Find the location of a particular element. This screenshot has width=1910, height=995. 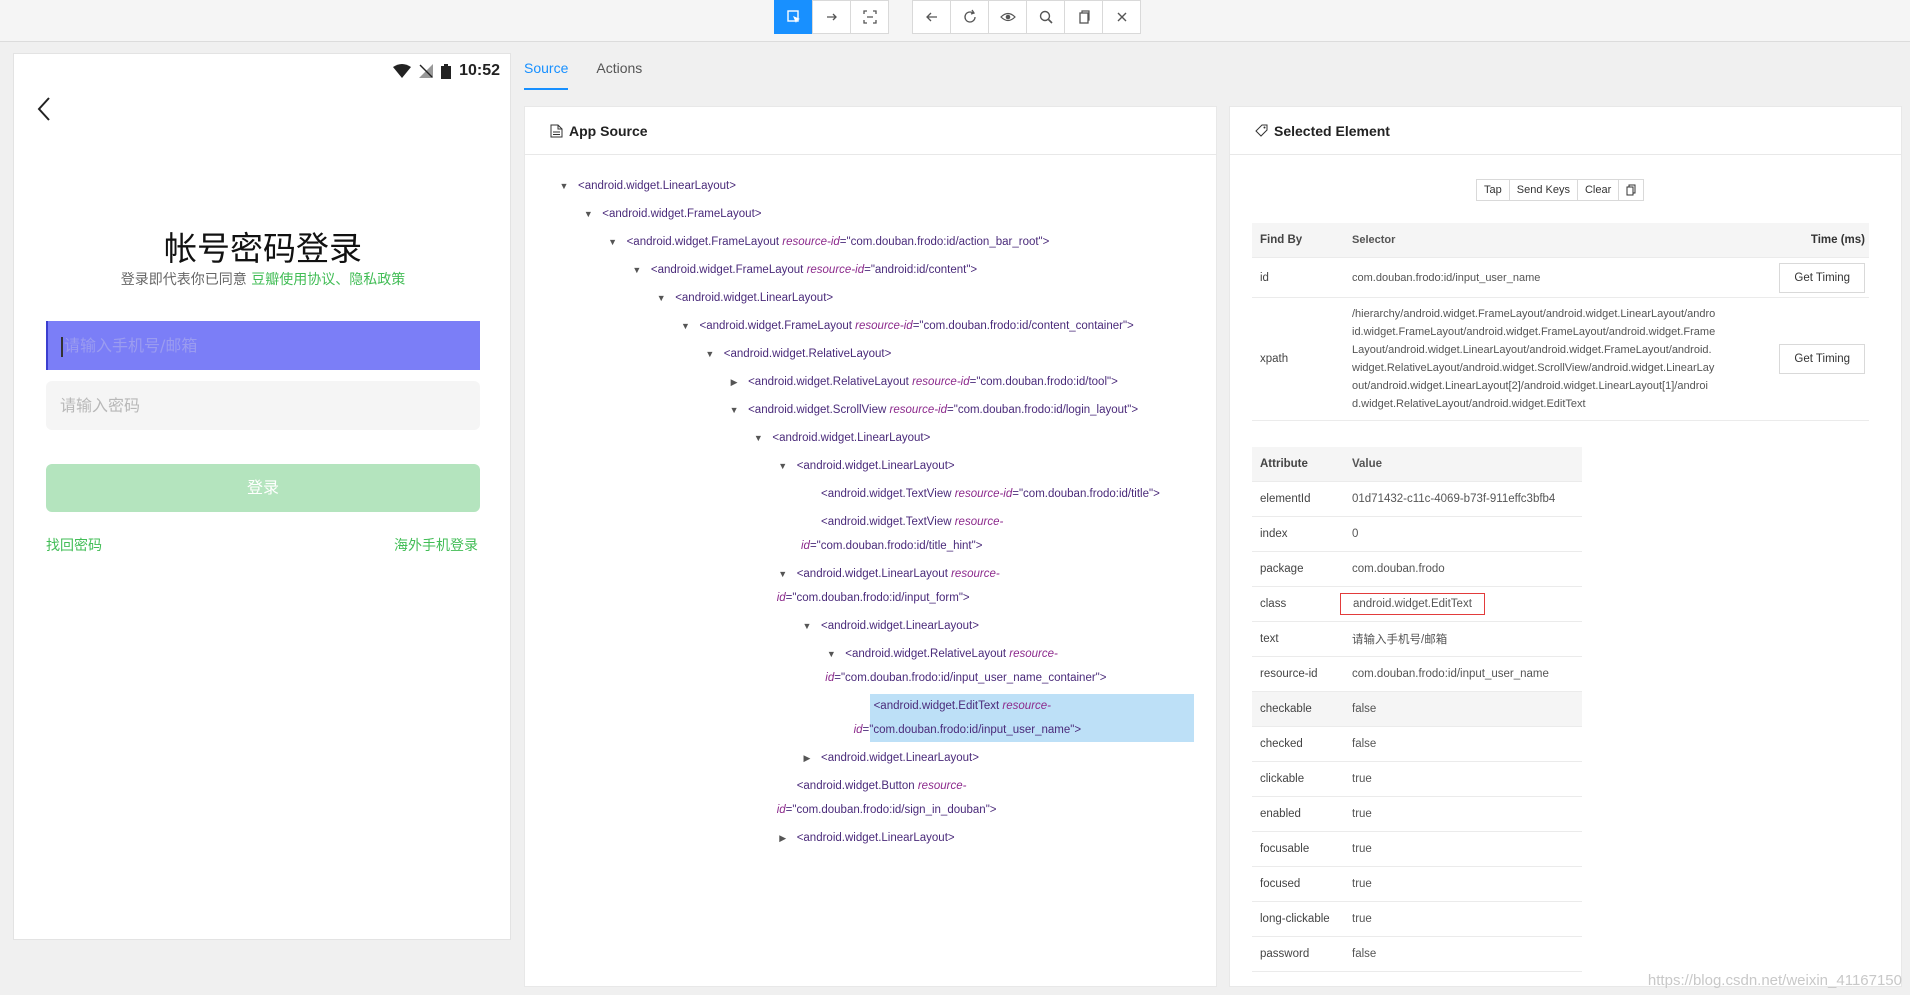

attribute-value: com.douban.frodo:id/input_user_name is located at coordinates (1450, 674).